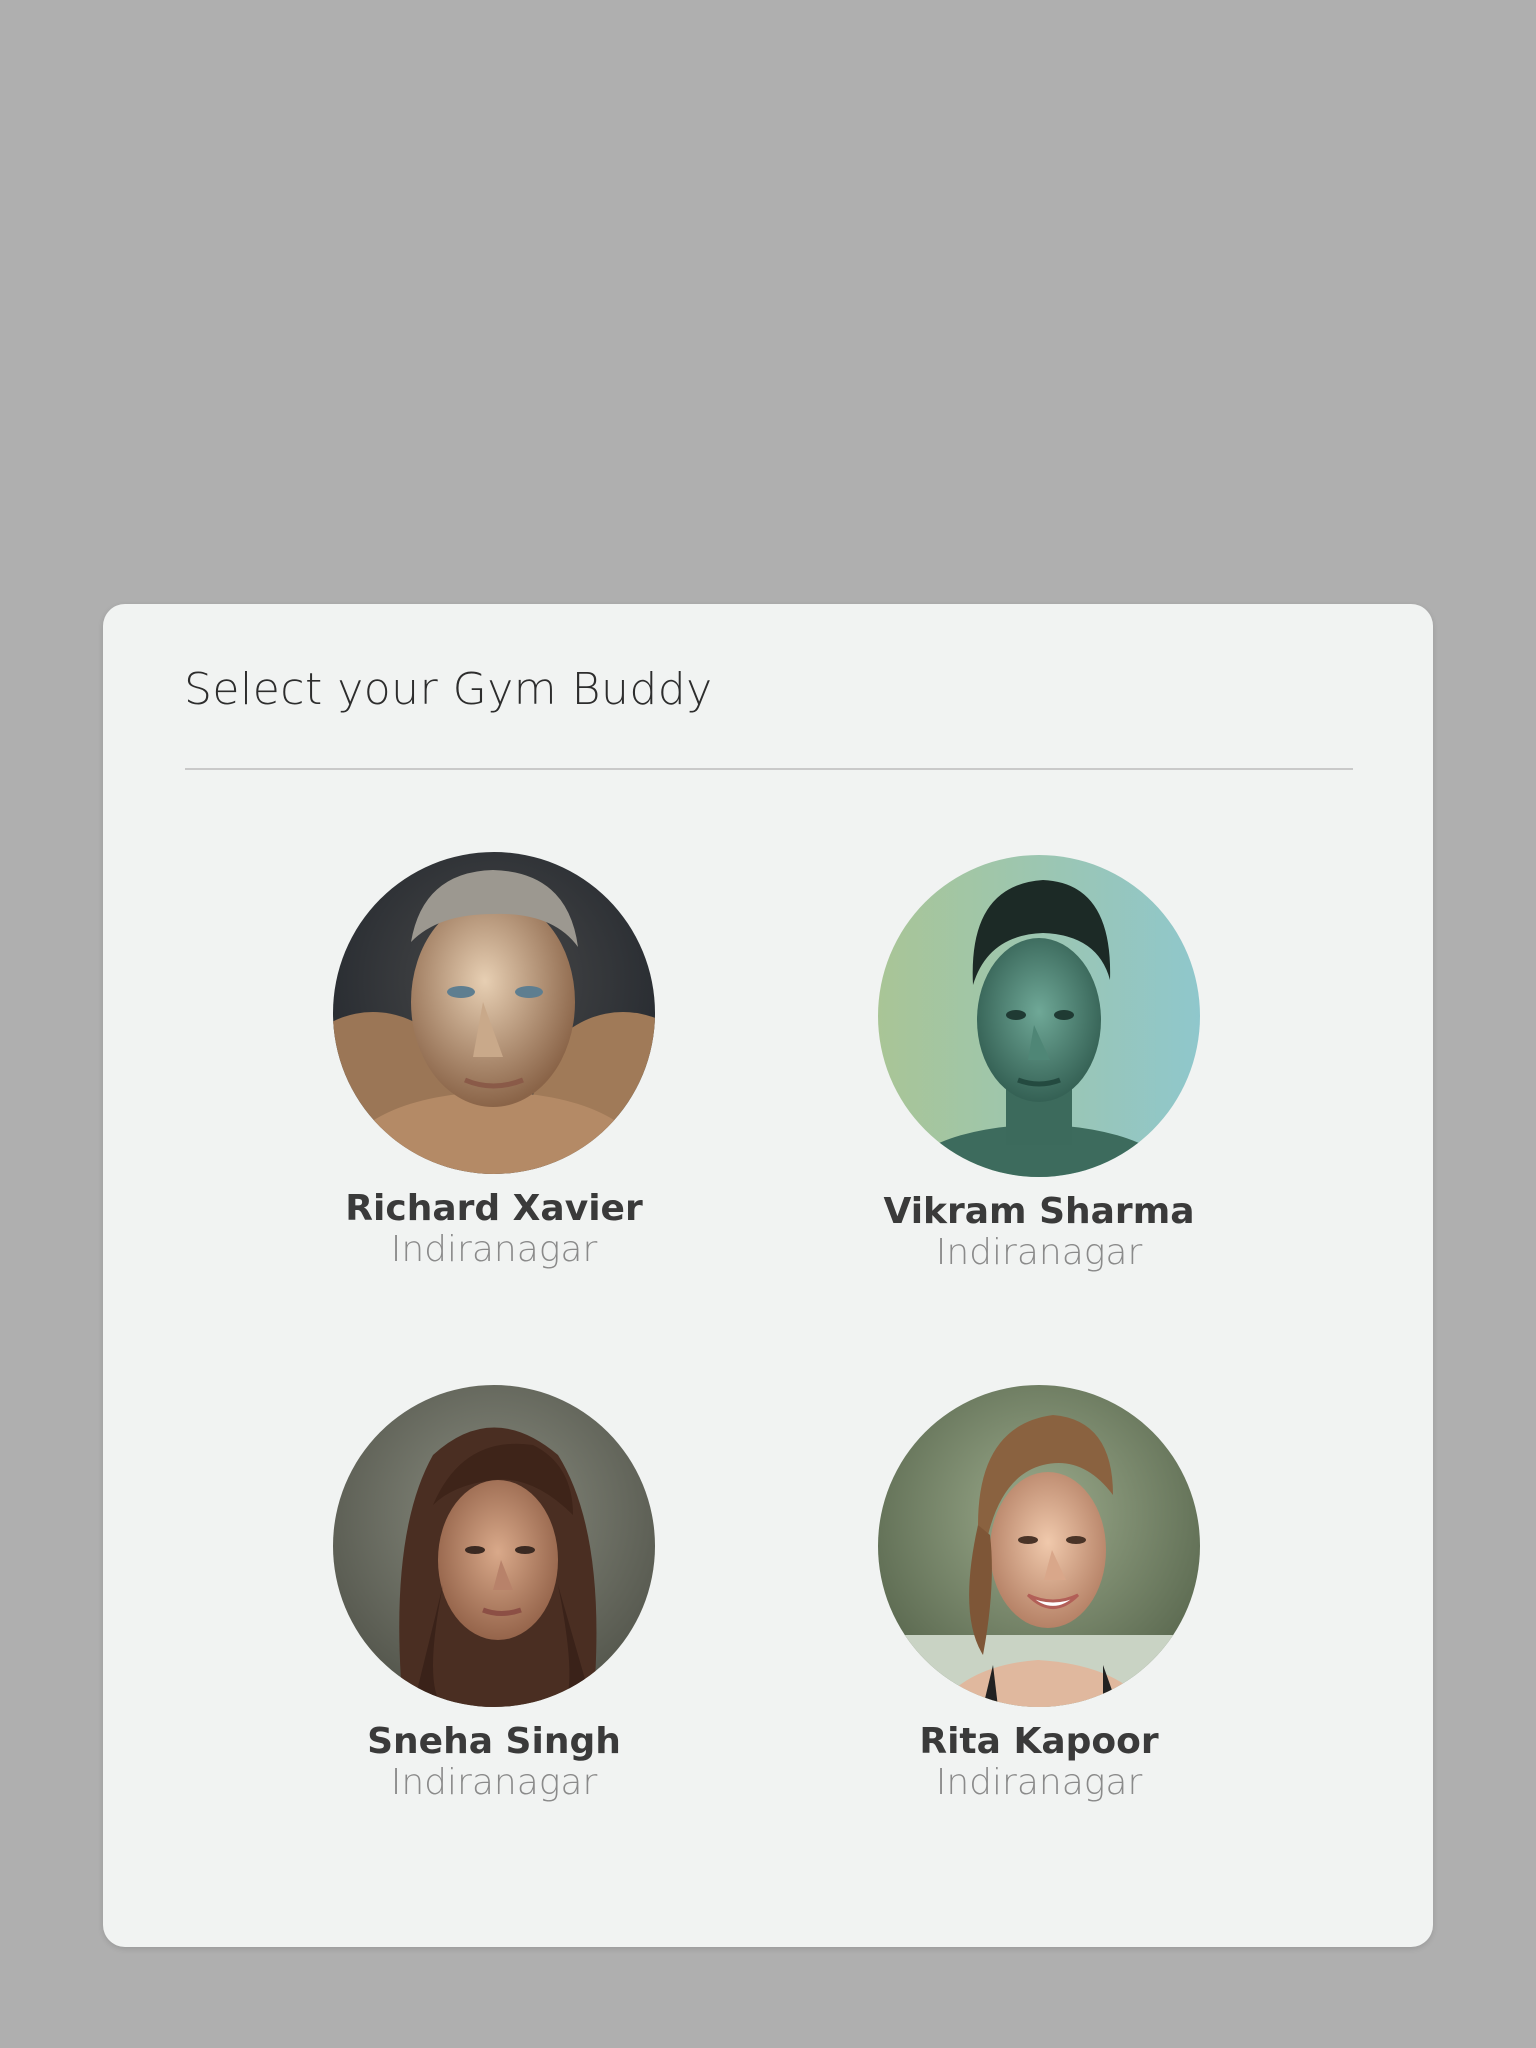 The height and width of the screenshot is (2048, 1536). I want to click on buddy-card-richard-xavier: Richard Xavier Indiranagar, so click(494, 1061).